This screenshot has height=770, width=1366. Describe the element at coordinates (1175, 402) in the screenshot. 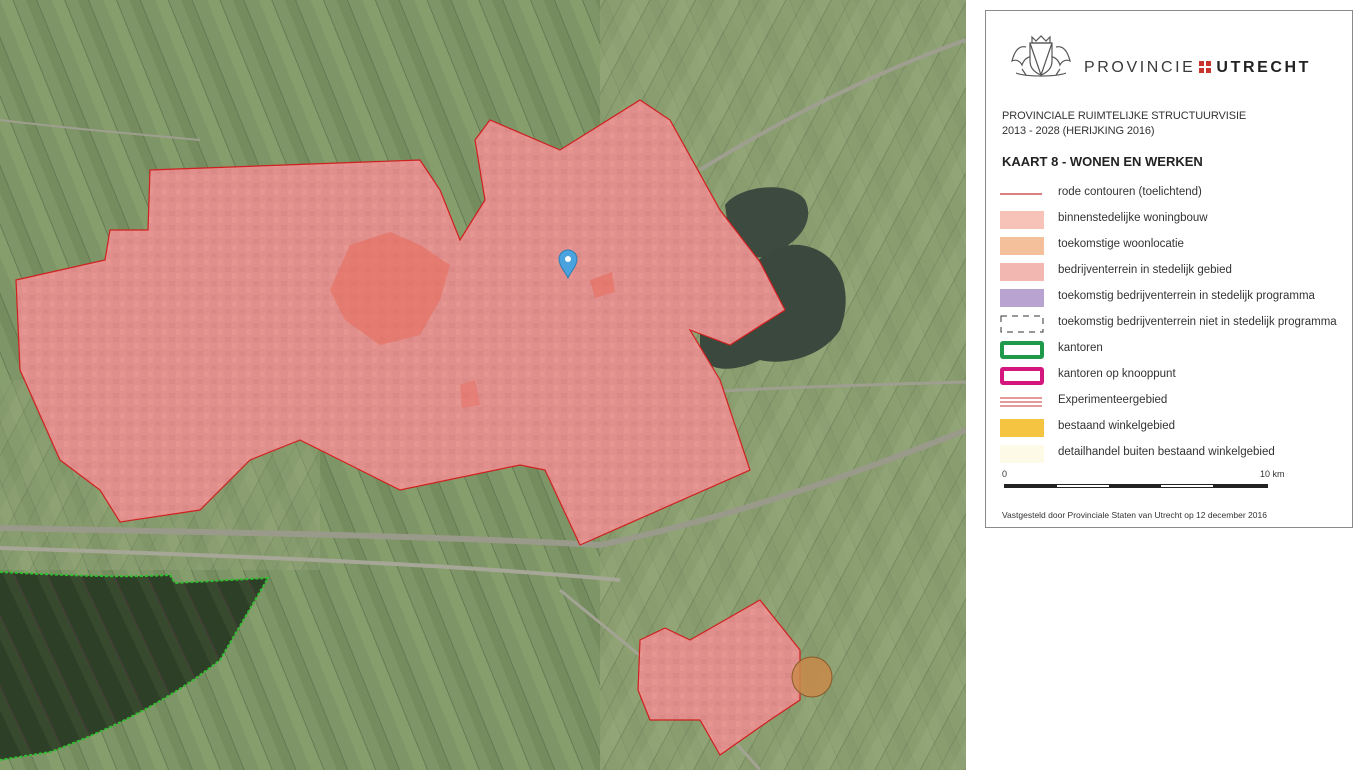

I see `legend-item: Experimenteergebied` at that location.